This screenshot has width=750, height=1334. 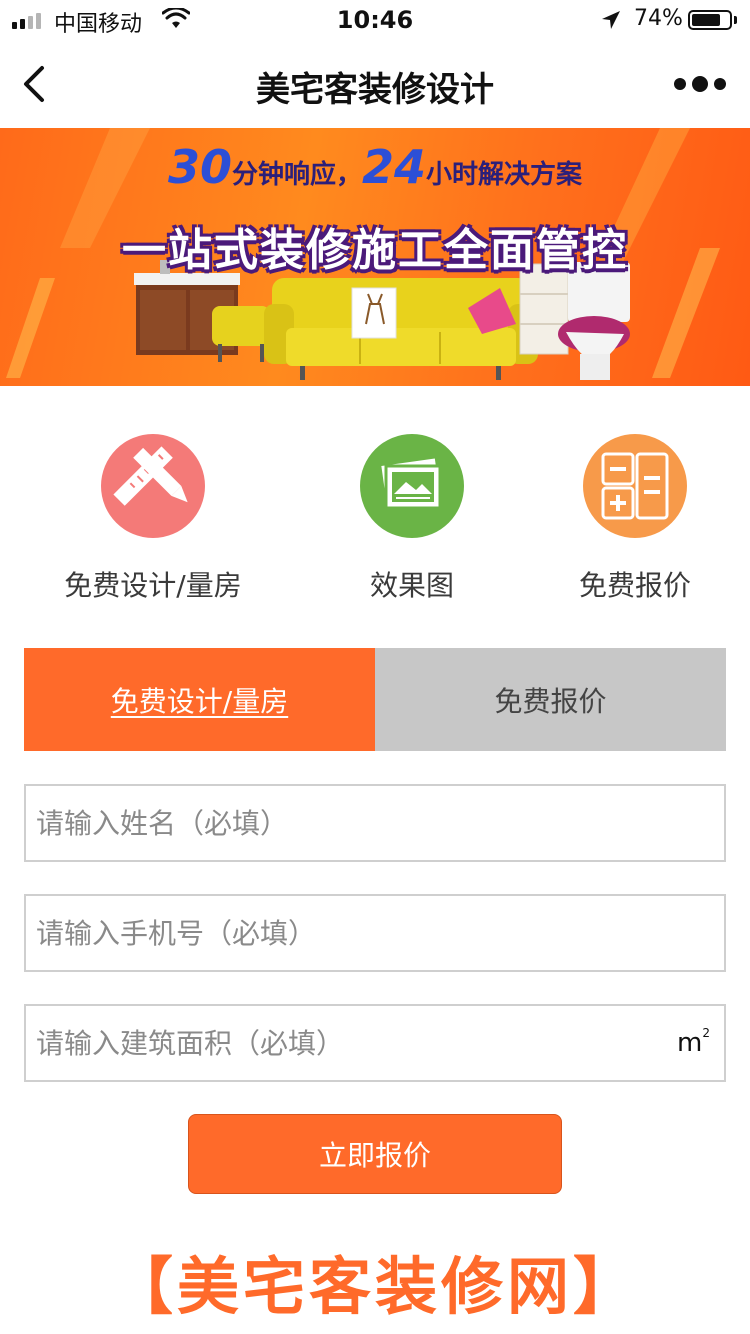 I want to click on tab-free-design-label: 免费设计/量房, so click(x=199, y=701).